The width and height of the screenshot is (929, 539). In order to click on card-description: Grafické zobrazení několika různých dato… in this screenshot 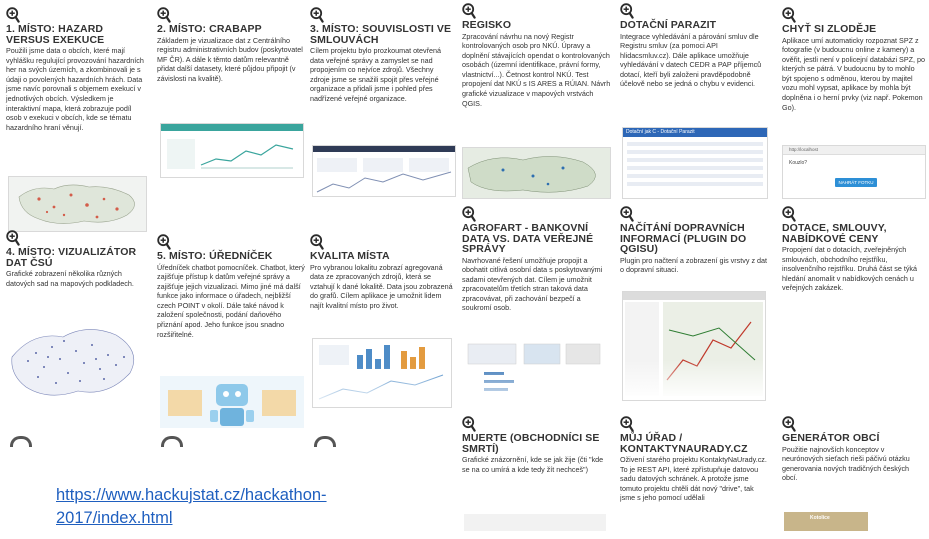, I will do `click(70, 278)`.